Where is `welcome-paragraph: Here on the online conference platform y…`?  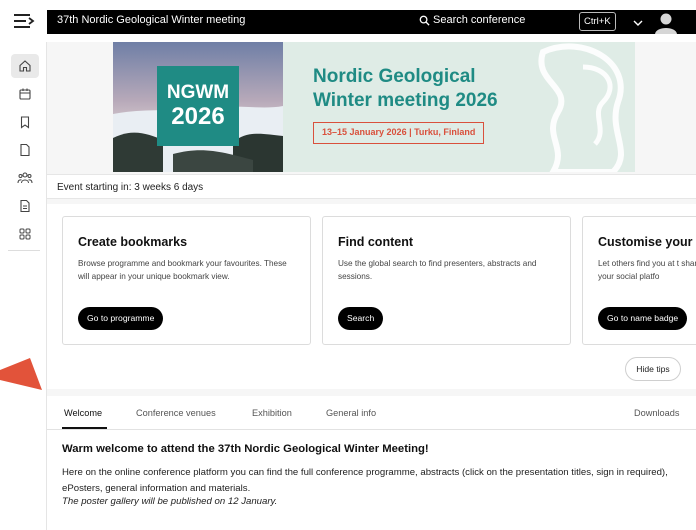
welcome-paragraph: Here on the online conference platform y… is located at coordinates (365, 480).